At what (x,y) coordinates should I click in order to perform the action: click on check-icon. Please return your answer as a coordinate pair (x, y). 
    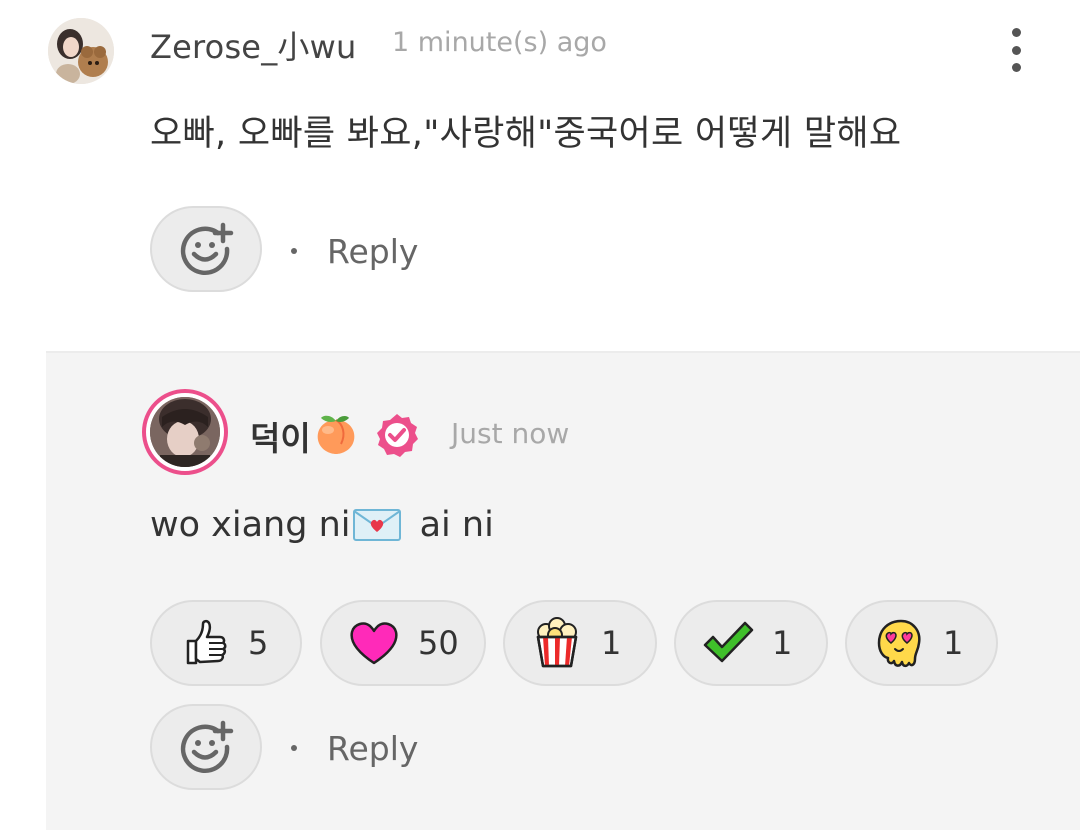
    Looking at the image, I should click on (728, 642).